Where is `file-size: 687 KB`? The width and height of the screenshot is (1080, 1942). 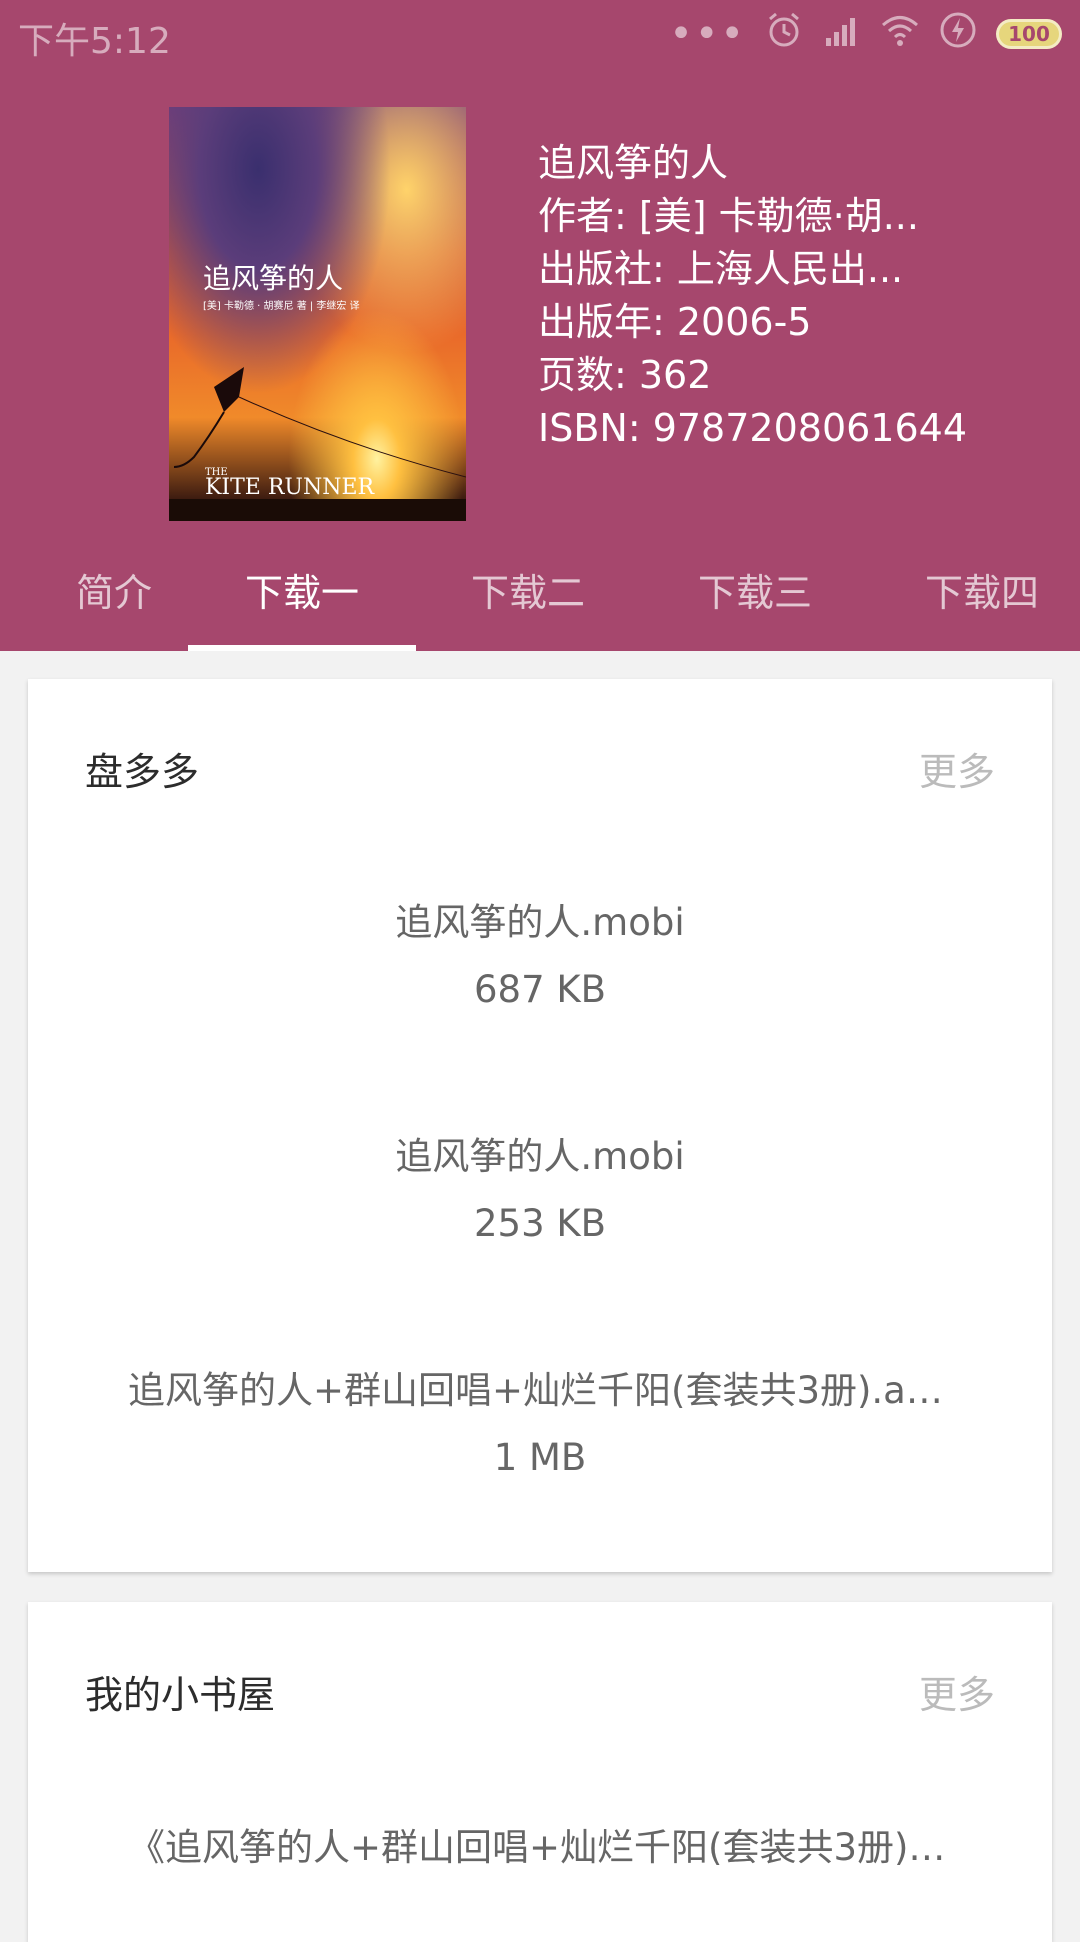 file-size: 687 KB is located at coordinates (540, 989).